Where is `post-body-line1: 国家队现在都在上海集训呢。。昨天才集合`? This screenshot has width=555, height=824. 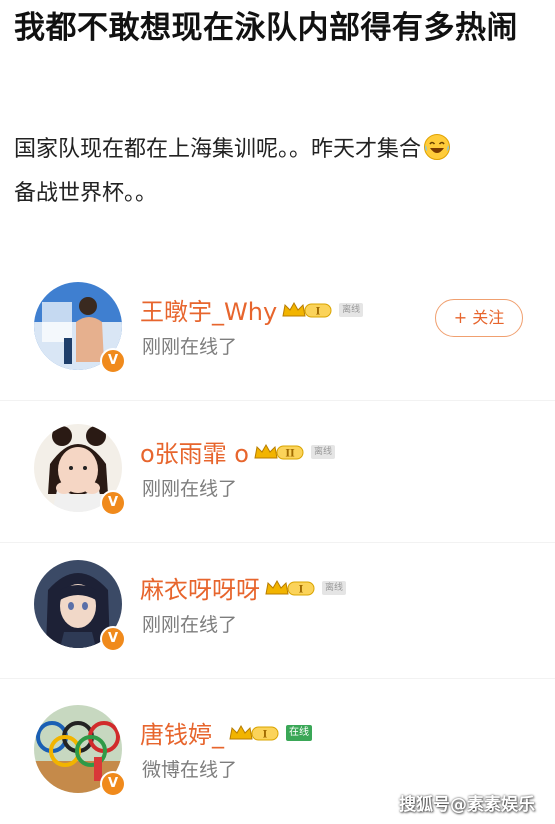
post-body-line1: 国家队现在都在上海集训呢。。昨天才集合 is located at coordinates (218, 149).